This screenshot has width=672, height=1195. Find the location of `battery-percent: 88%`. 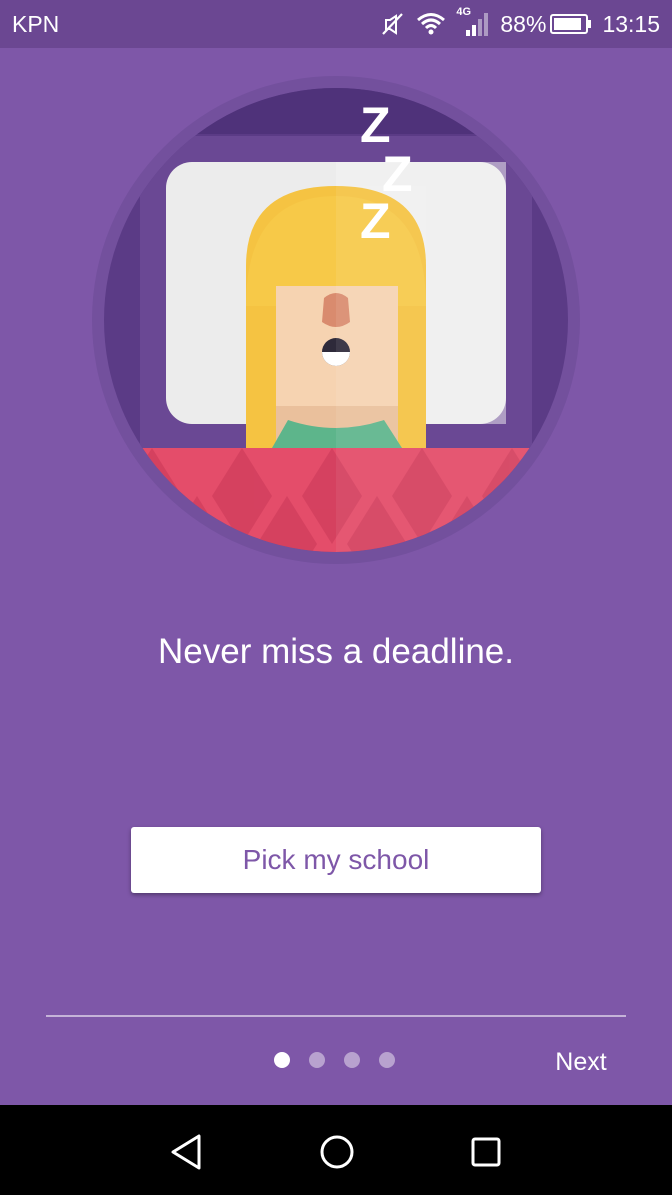

battery-percent: 88% is located at coordinates (523, 23).